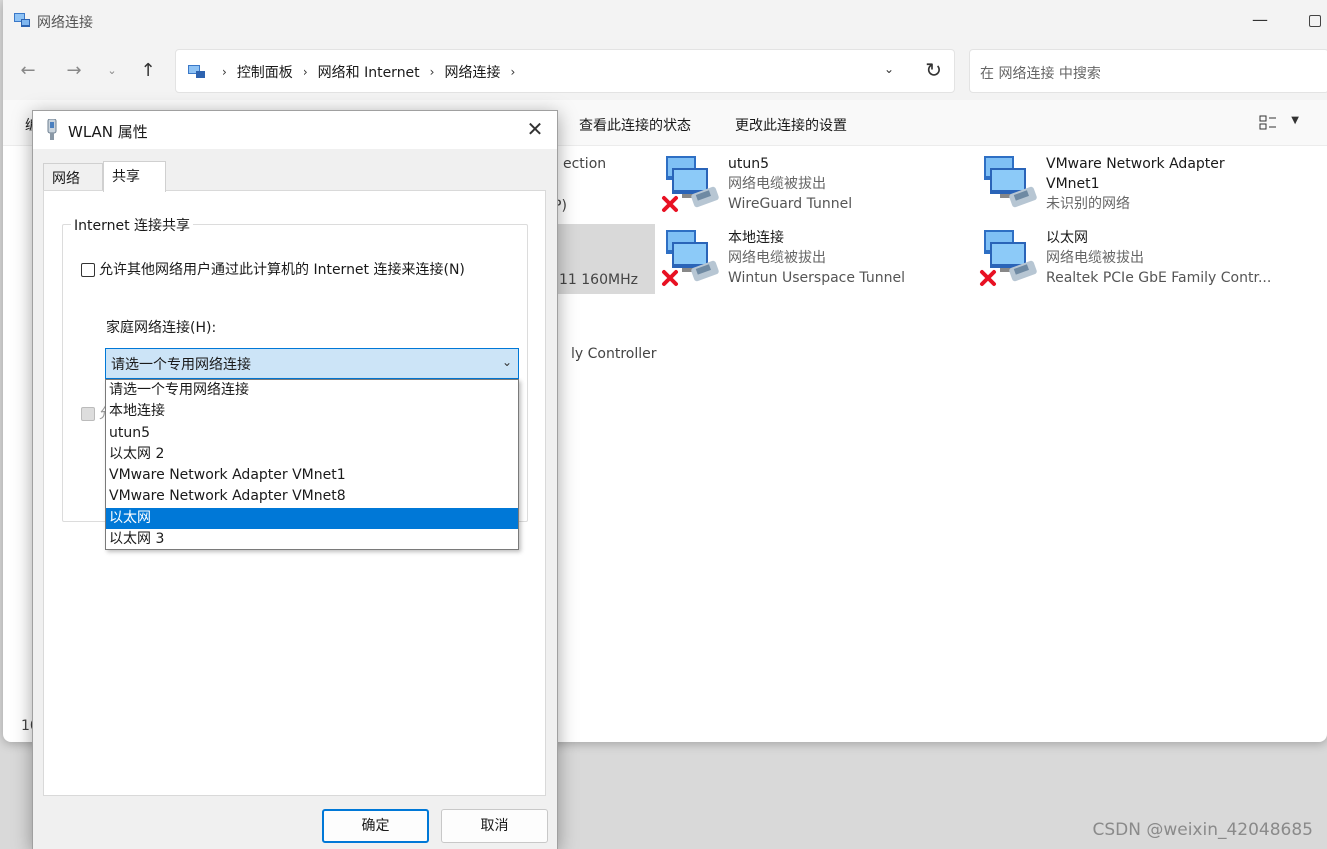  I want to click on address-dropdown-icon: ⌄, so click(889, 69).